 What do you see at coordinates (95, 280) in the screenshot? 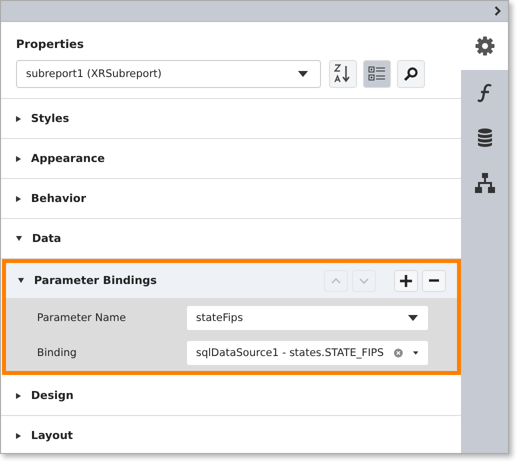
I see `section-title: Parameter Bindings` at bounding box center [95, 280].